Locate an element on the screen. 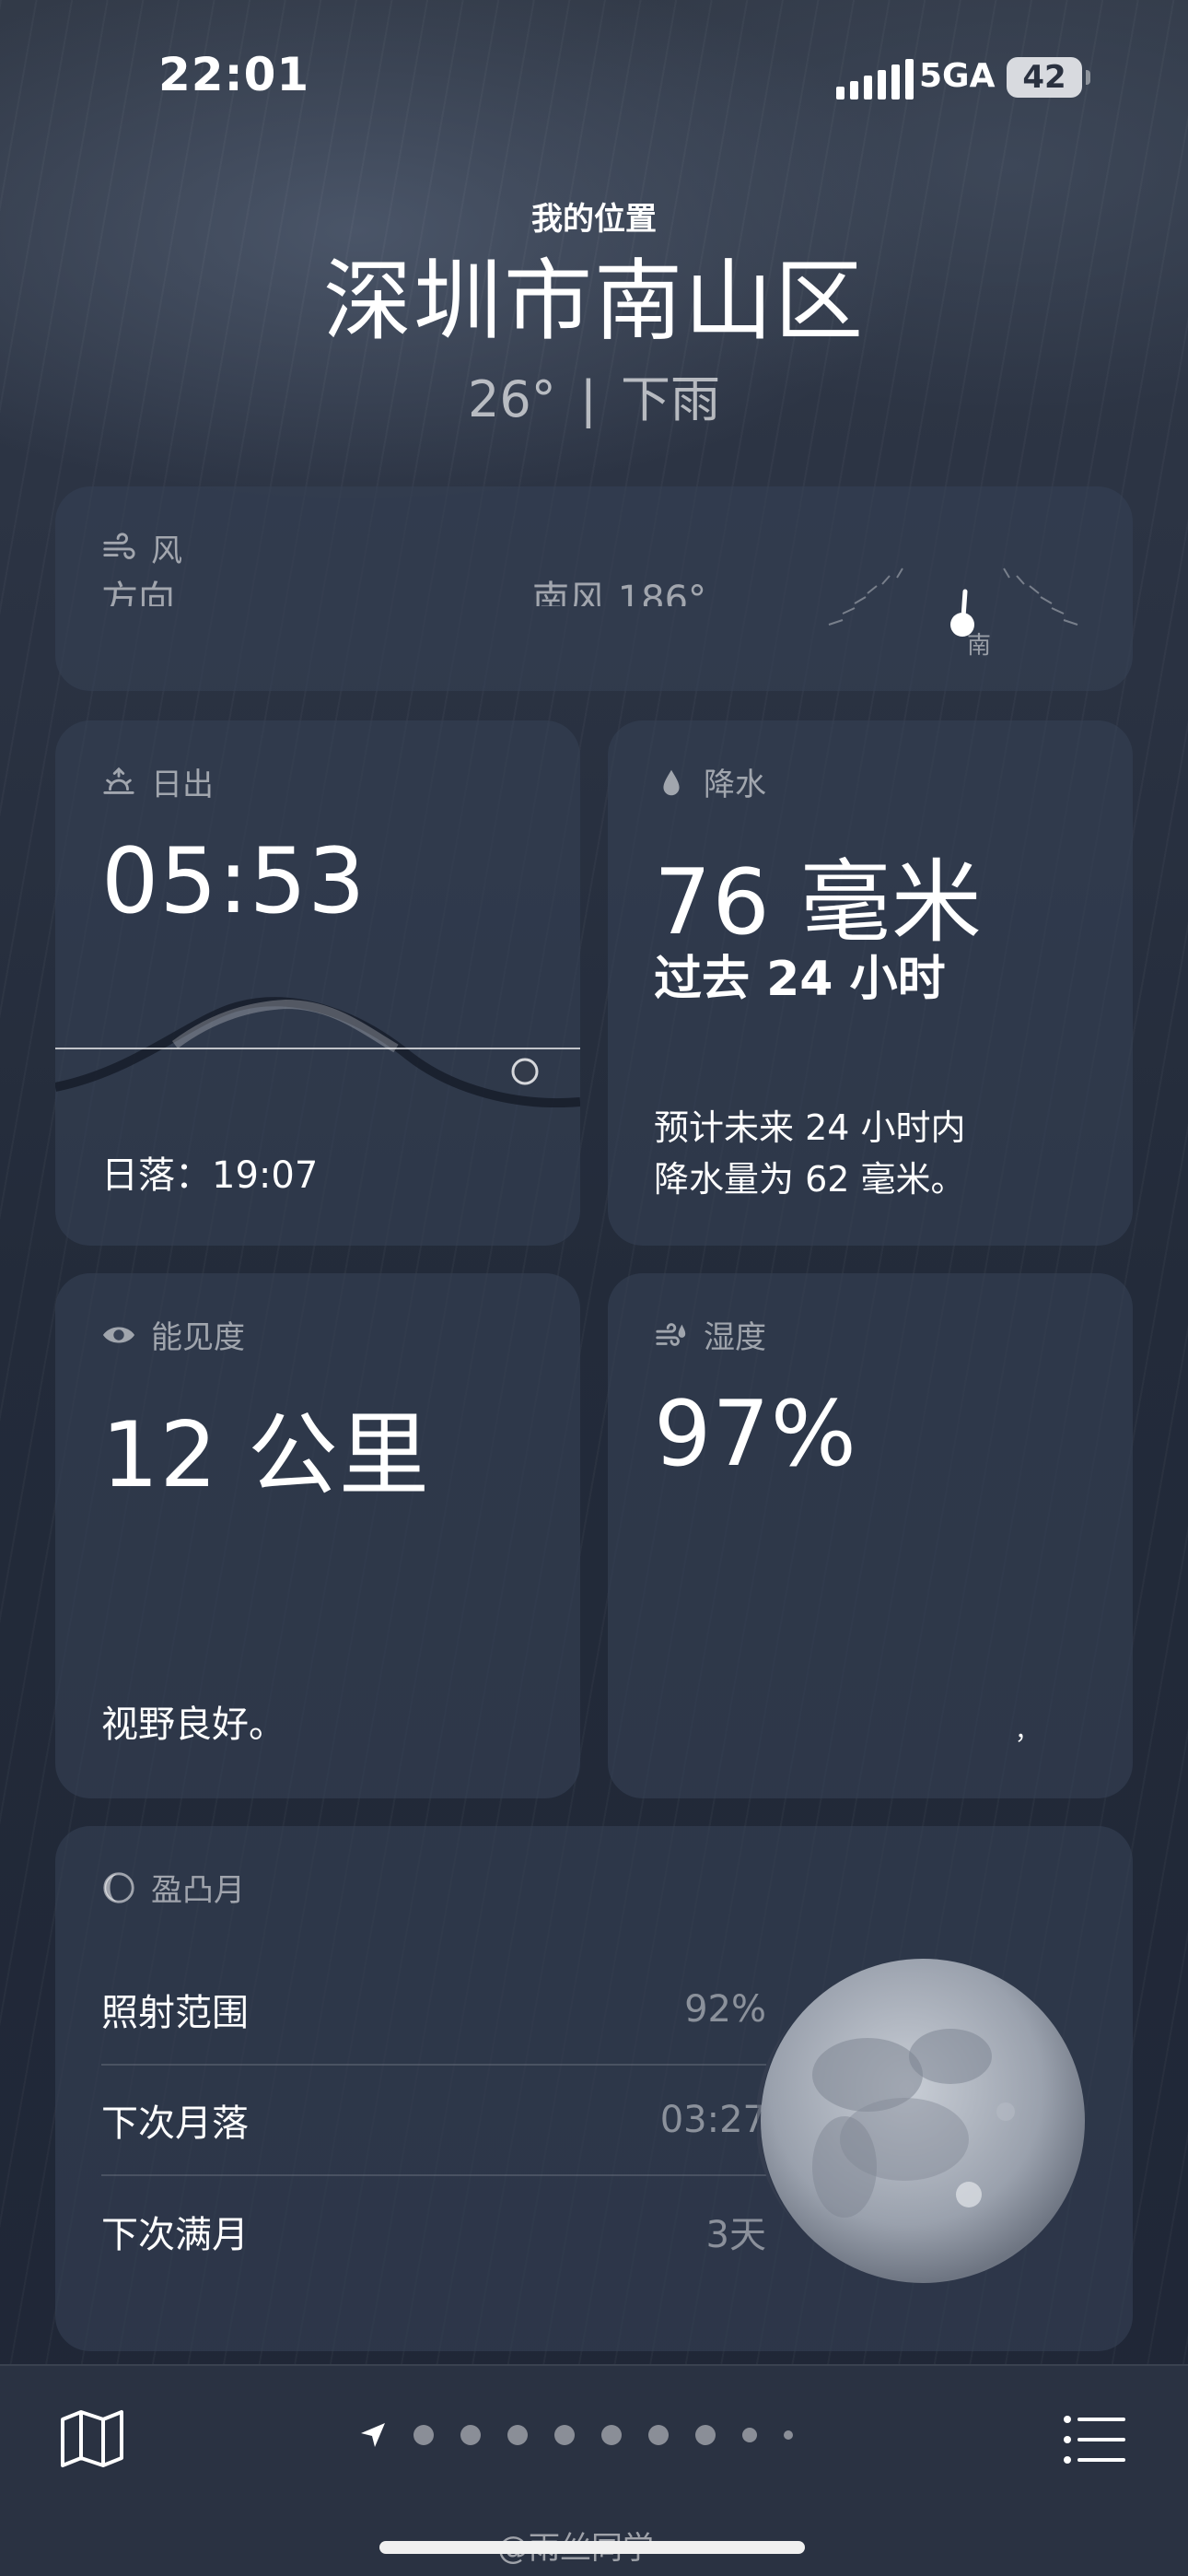  wind-direction-label: 方向 is located at coordinates (138, 592).